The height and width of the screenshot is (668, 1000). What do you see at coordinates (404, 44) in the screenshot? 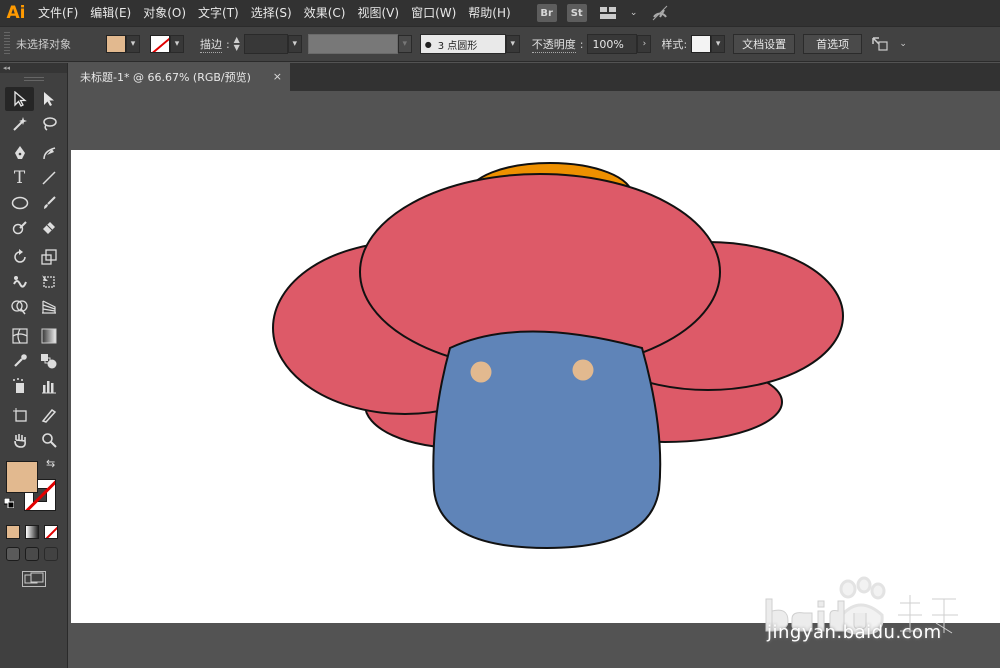
I see `profile-dropdown: ▾` at bounding box center [404, 44].